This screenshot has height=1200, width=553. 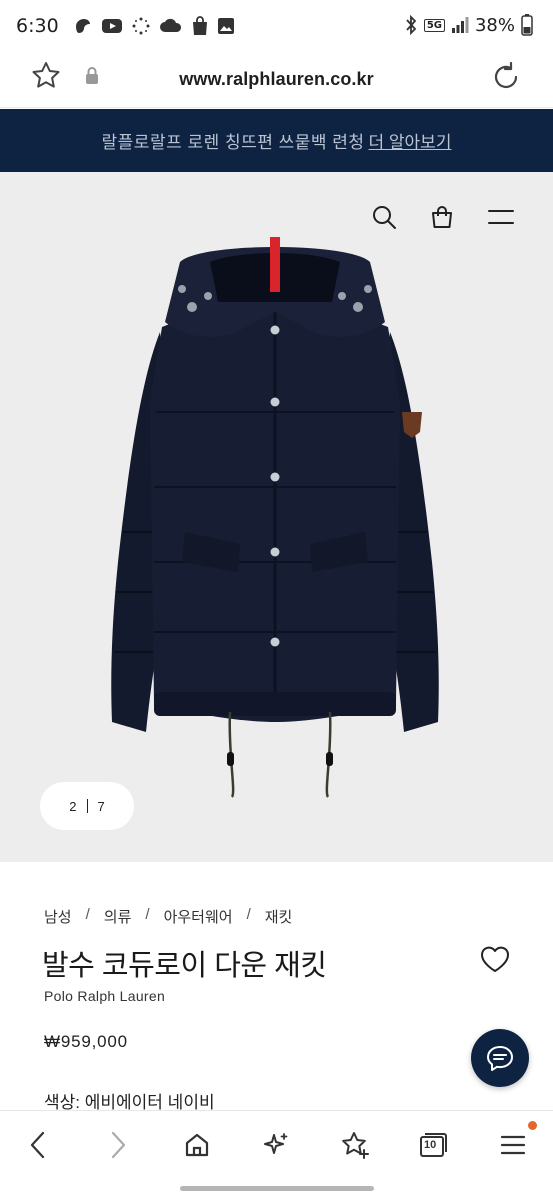 I want to click on gallery-pager: 2 7, so click(x=87, y=806).